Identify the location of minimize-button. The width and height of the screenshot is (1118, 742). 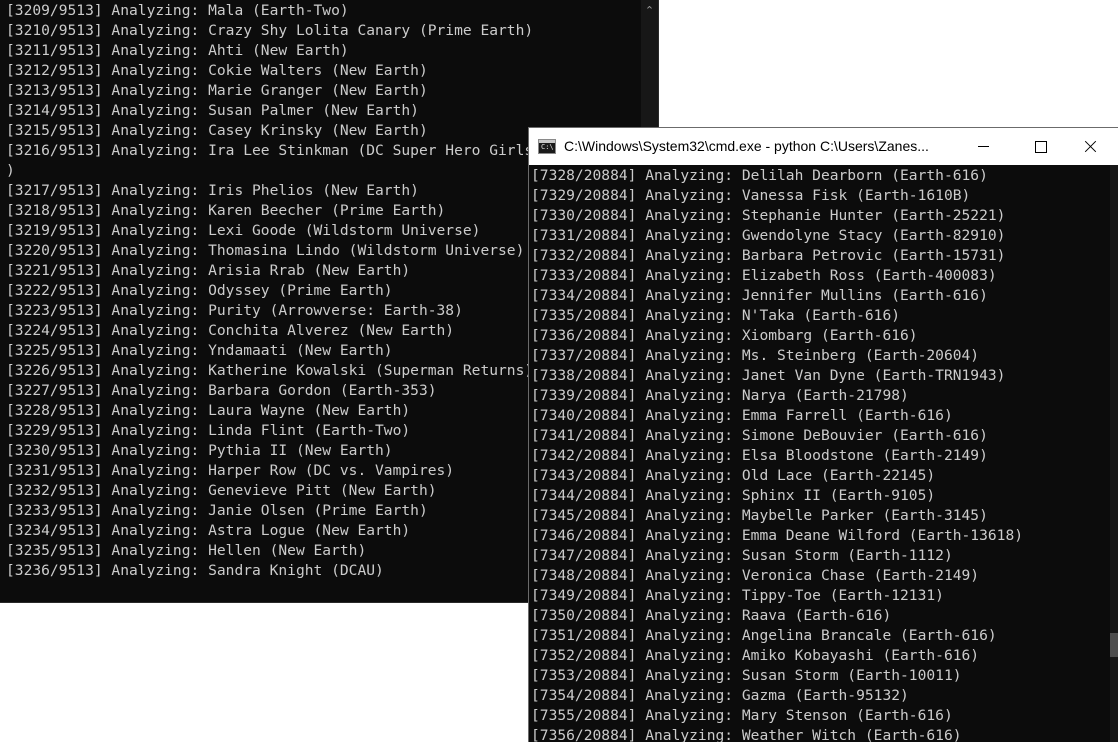
(983, 146).